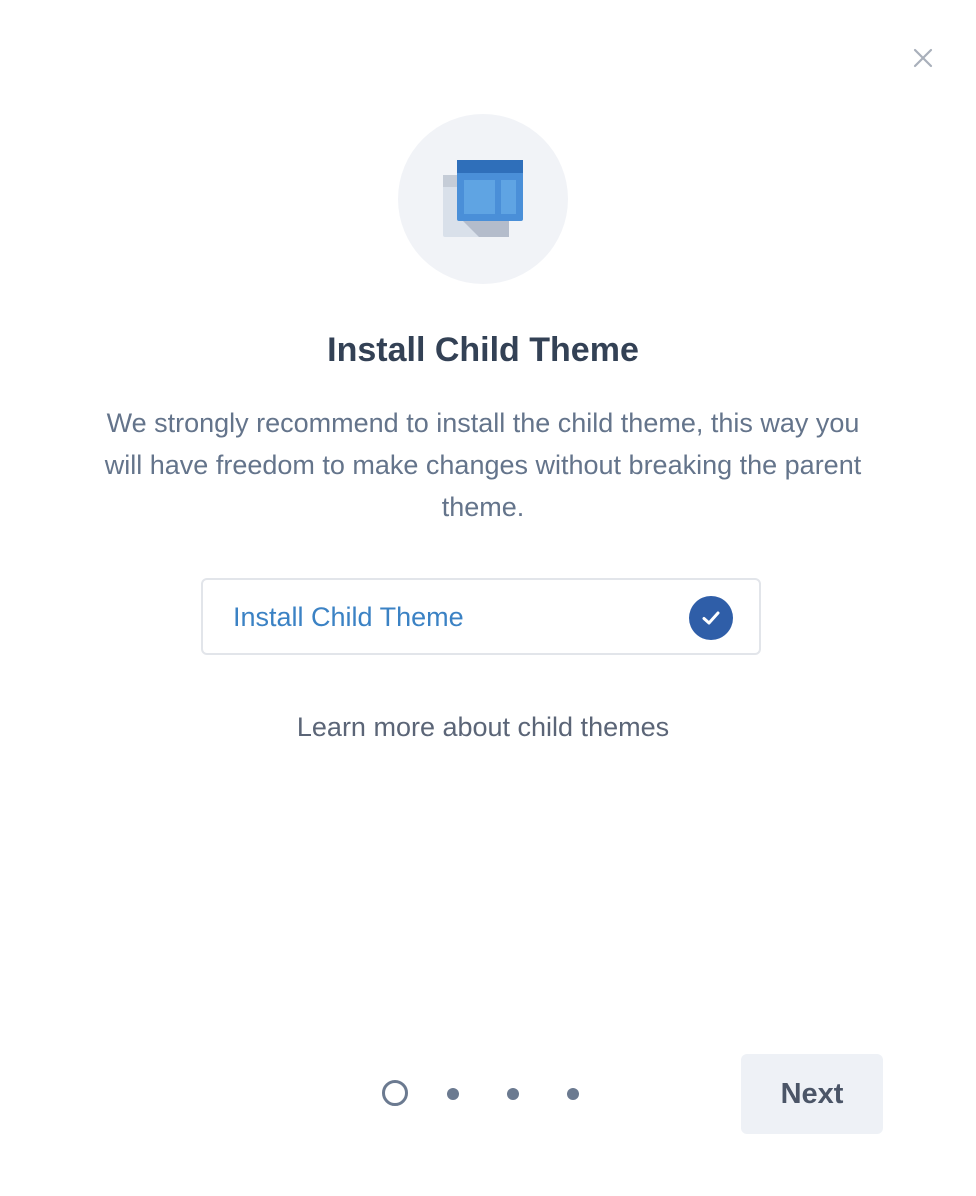 This screenshot has height=1196, width=976. I want to click on install-child-theme-option: Install Child Theme, so click(481, 616).